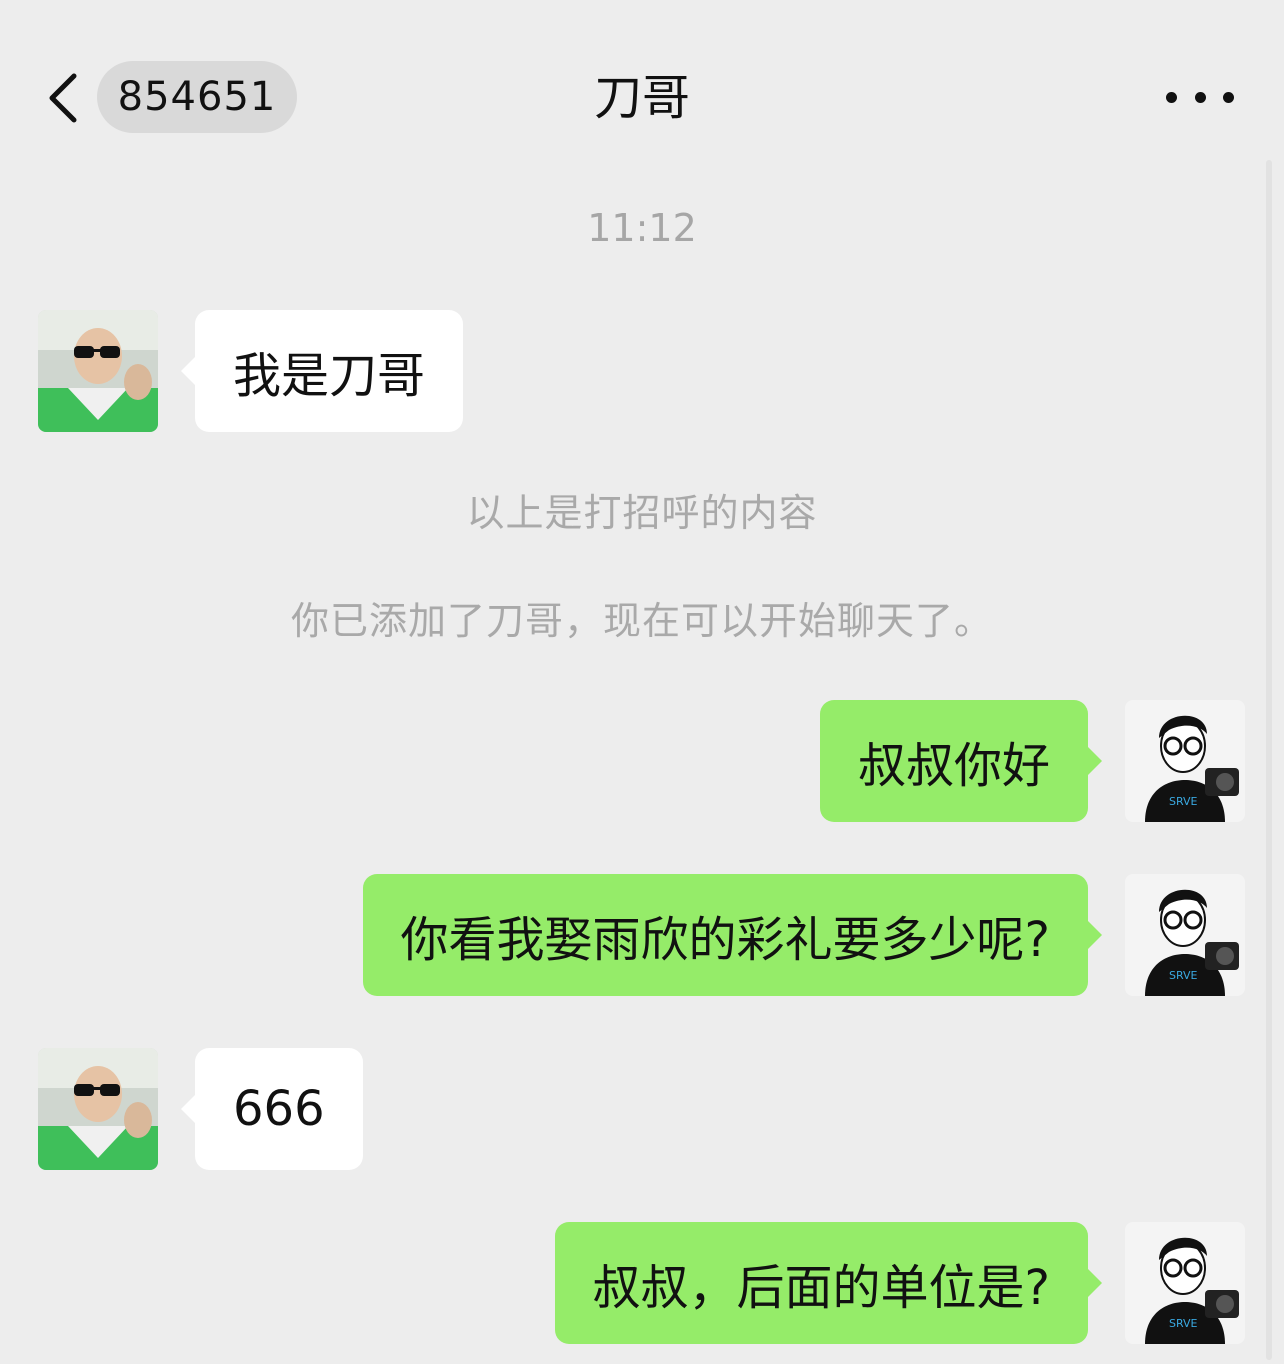 This screenshot has height=1364, width=1284. Describe the element at coordinates (961, 761) in the screenshot. I see `message-bubble-outgoing: 叔叔你好` at that location.